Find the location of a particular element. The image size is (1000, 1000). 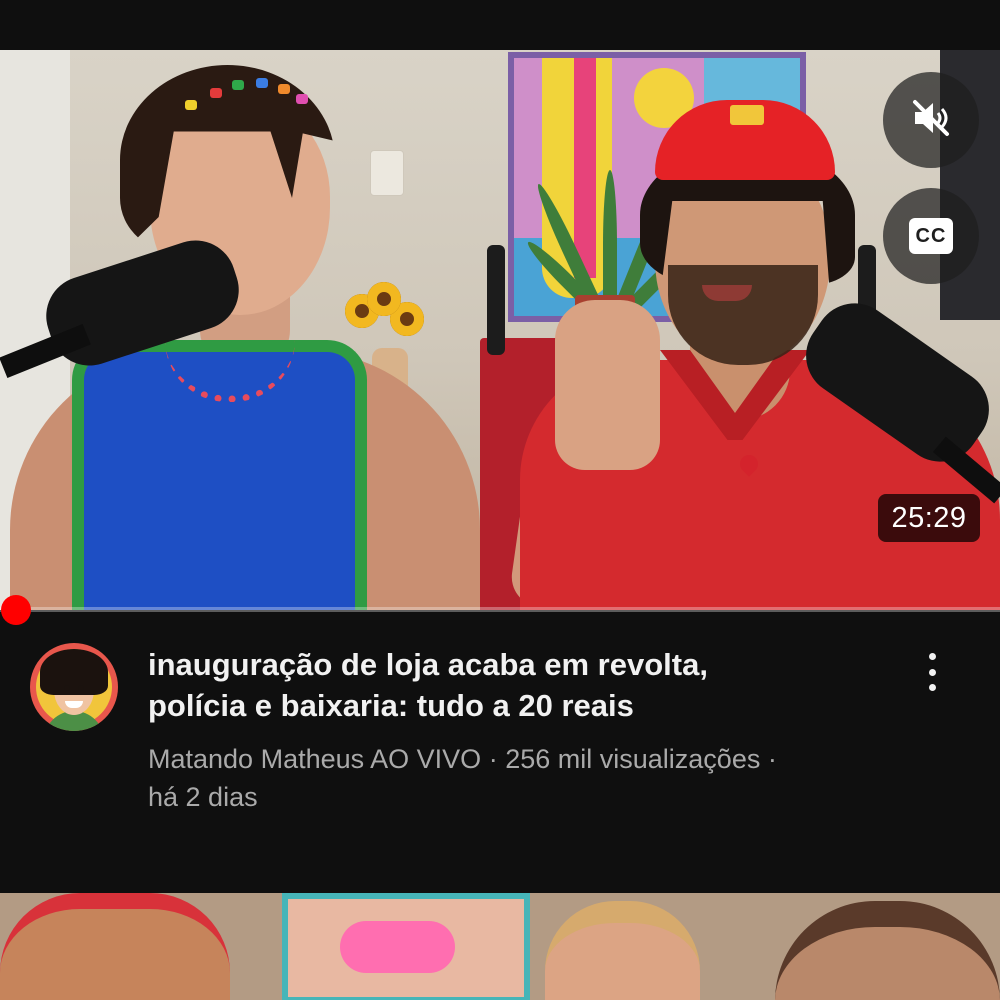

next-video-thumbnail is located at coordinates (500, 946).